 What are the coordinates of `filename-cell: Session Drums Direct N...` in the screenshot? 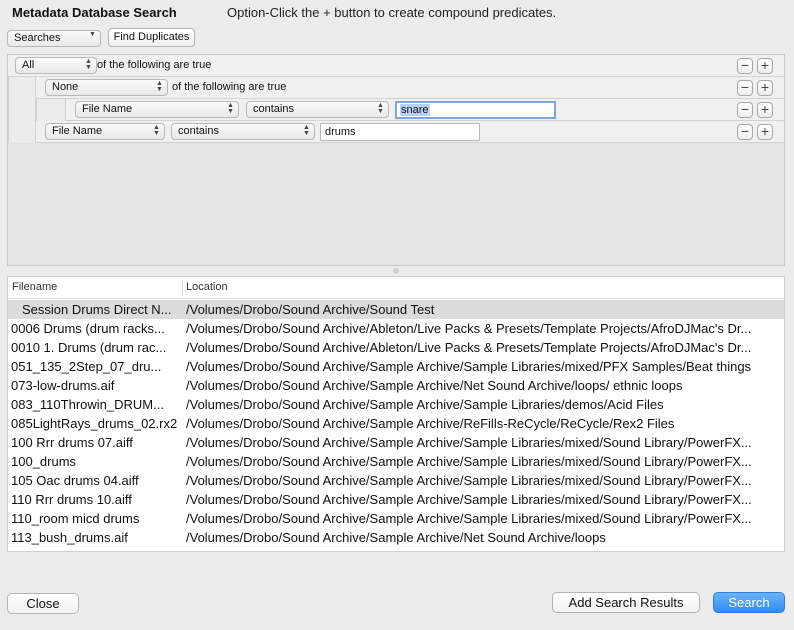 It's located at (97, 309).